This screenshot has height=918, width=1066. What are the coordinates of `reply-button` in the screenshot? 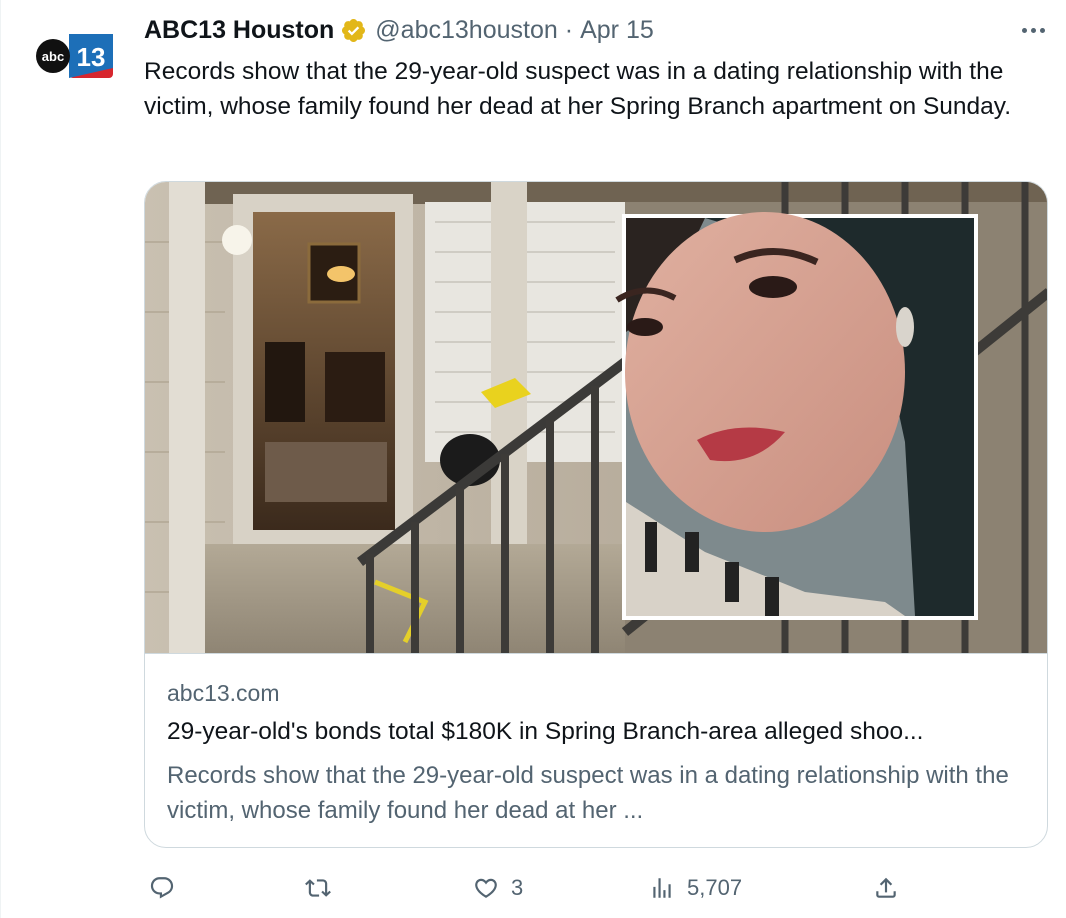 It's located at (168, 888).